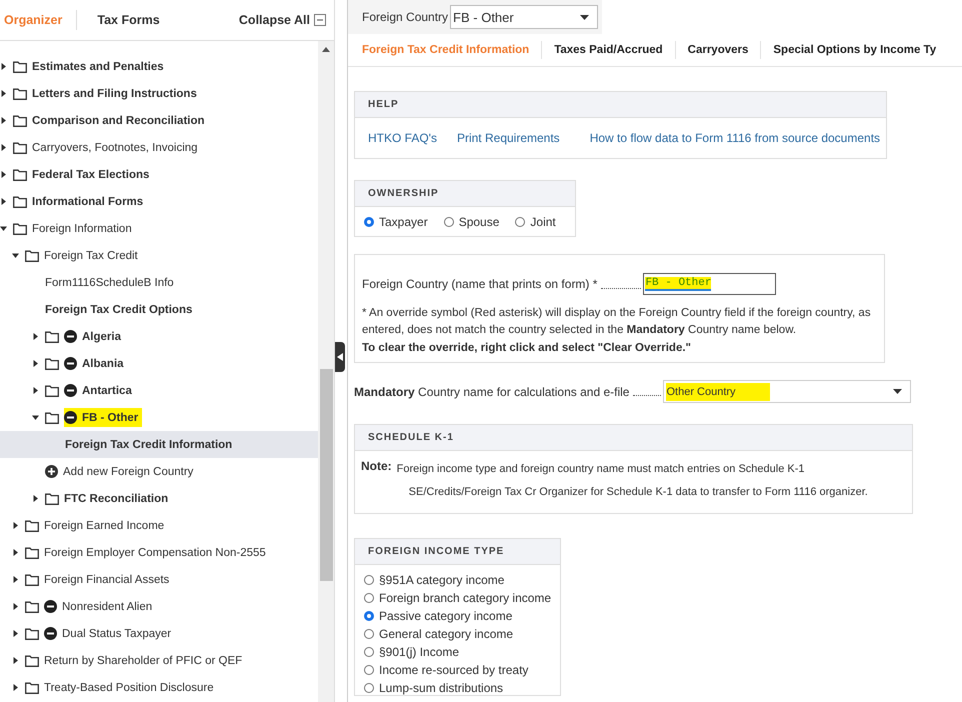 The width and height of the screenshot is (962, 702). What do you see at coordinates (508, 138) in the screenshot?
I see `help-link: Print Requirements` at bounding box center [508, 138].